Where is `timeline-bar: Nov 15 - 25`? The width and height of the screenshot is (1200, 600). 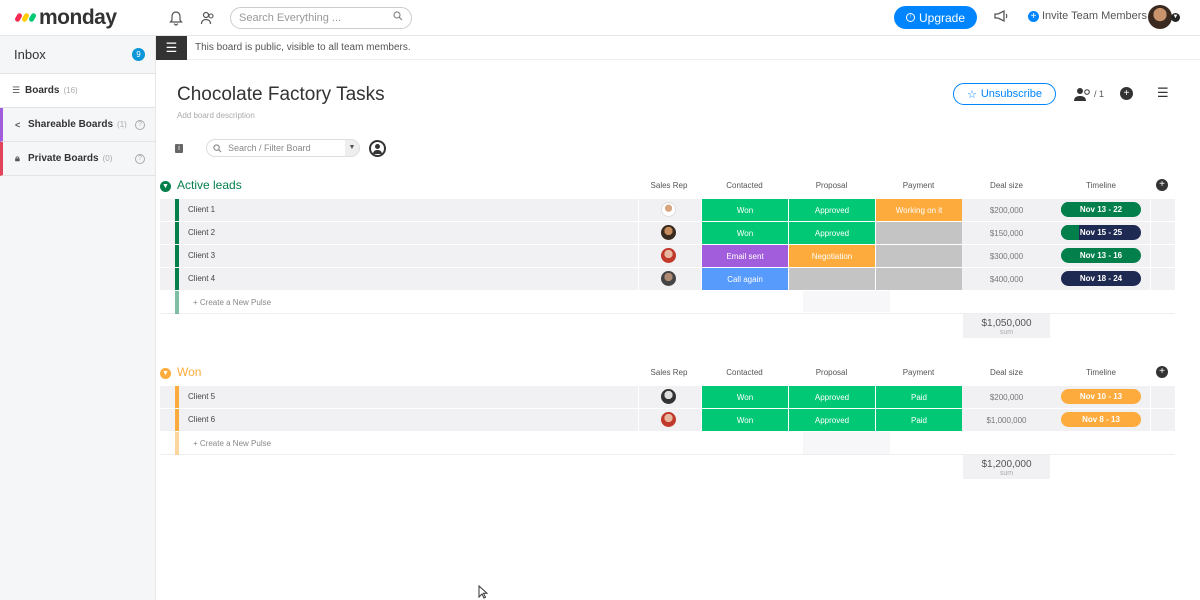 timeline-bar: Nov 15 - 25 is located at coordinates (1101, 232).